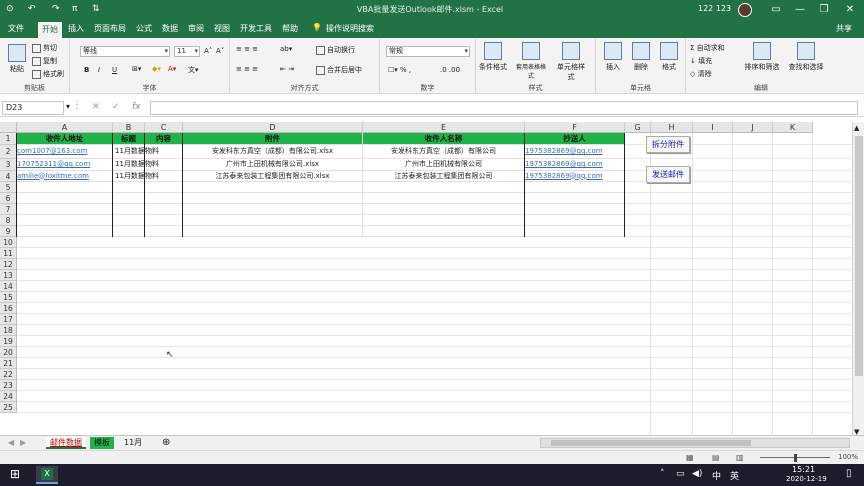 Image resolution: width=864 pixels, height=486 pixels. Describe the element at coordinates (734, 475) in the screenshot. I see `ime-icon-2: 英` at that location.